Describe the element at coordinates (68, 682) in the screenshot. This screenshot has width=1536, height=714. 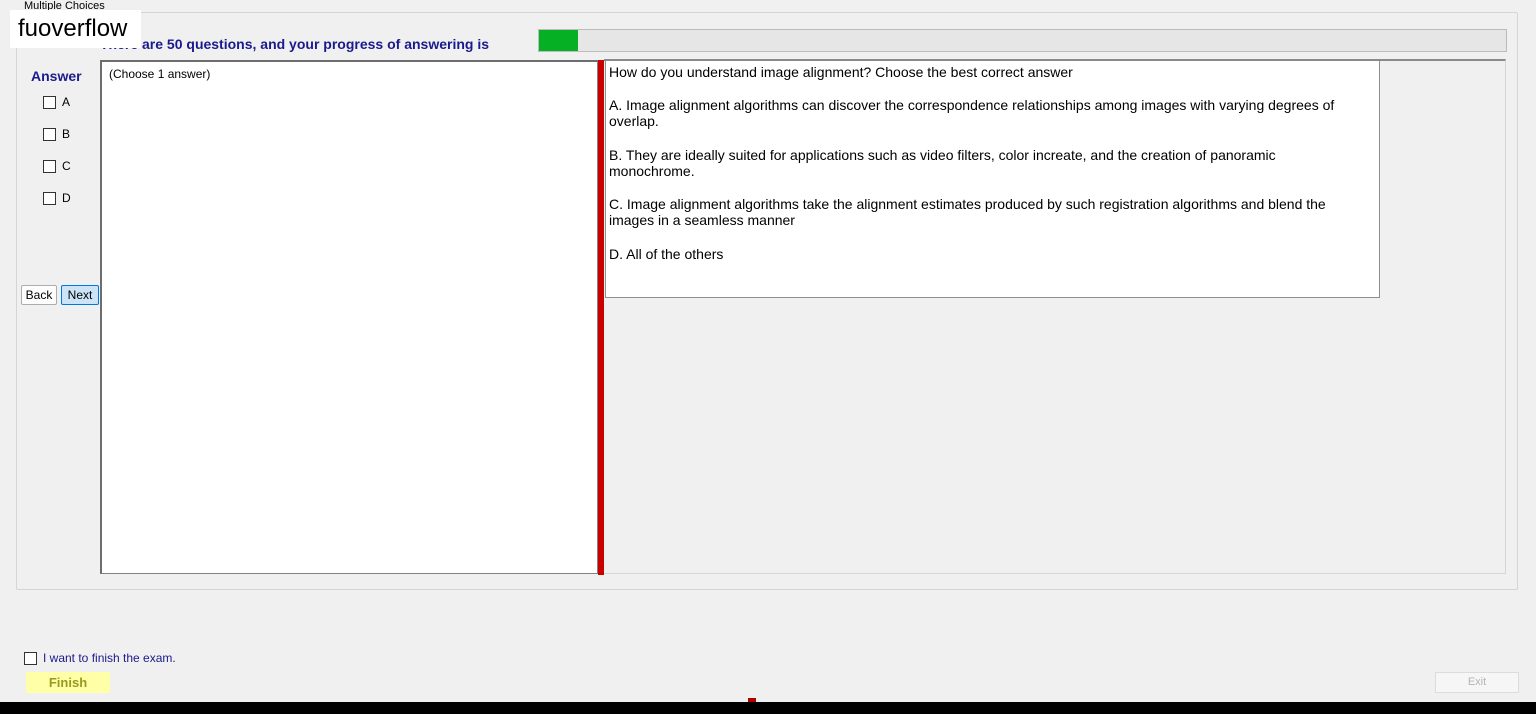
I see `finish-button: Finish` at that location.